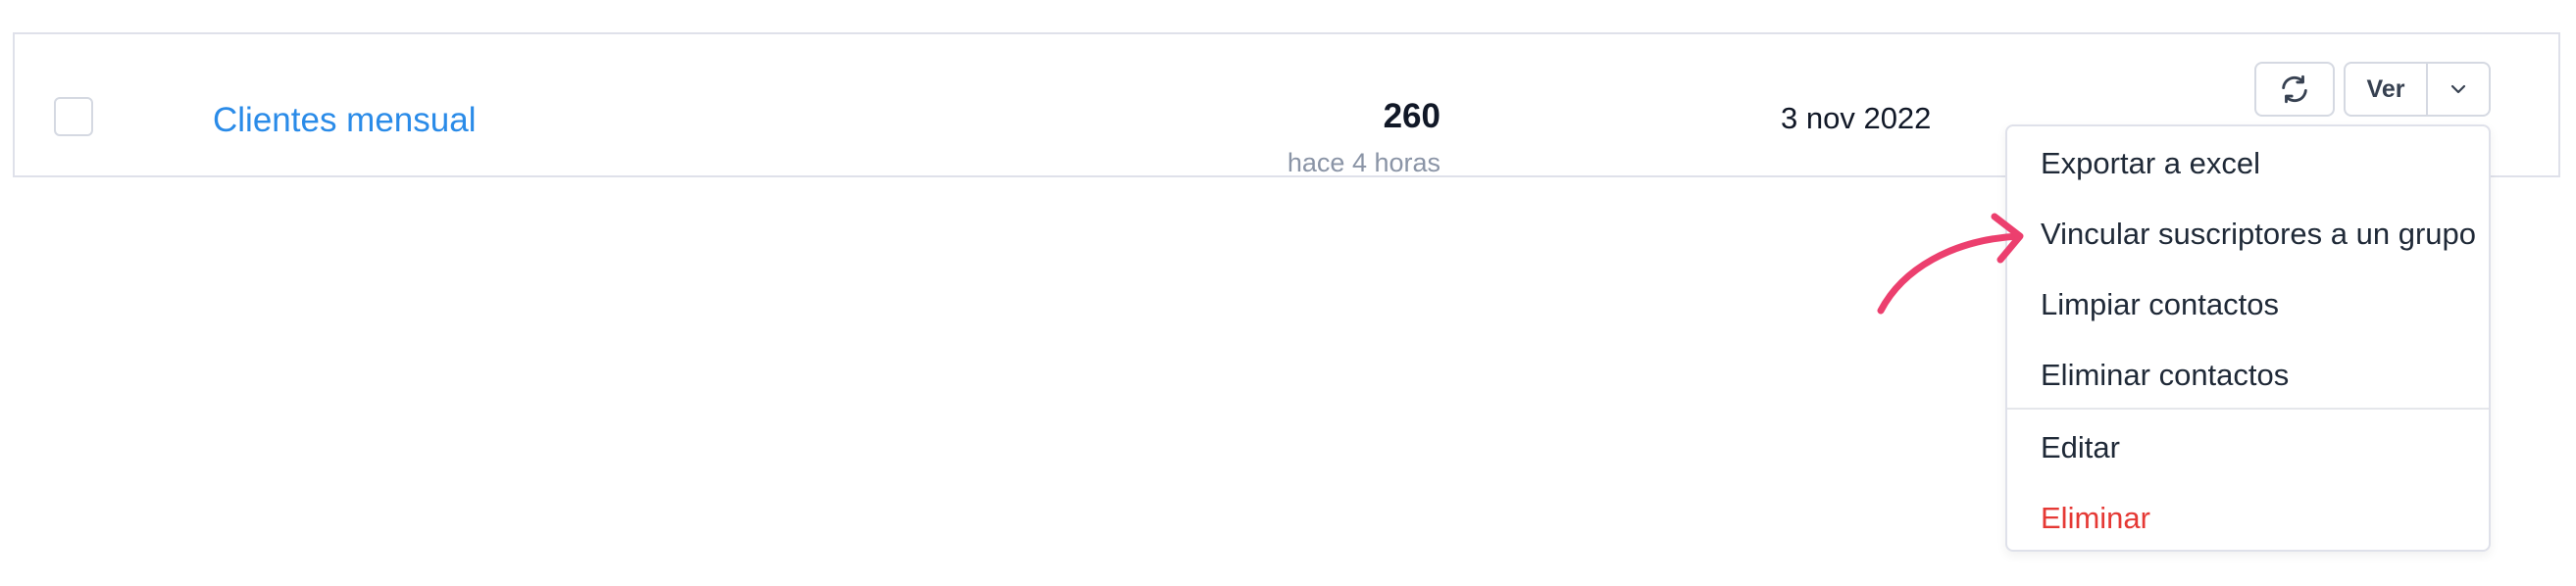  What do you see at coordinates (2096, 519) in the screenshot?
I see `menu-item-delete: Eliminar` at bounding box center [2096, 519].